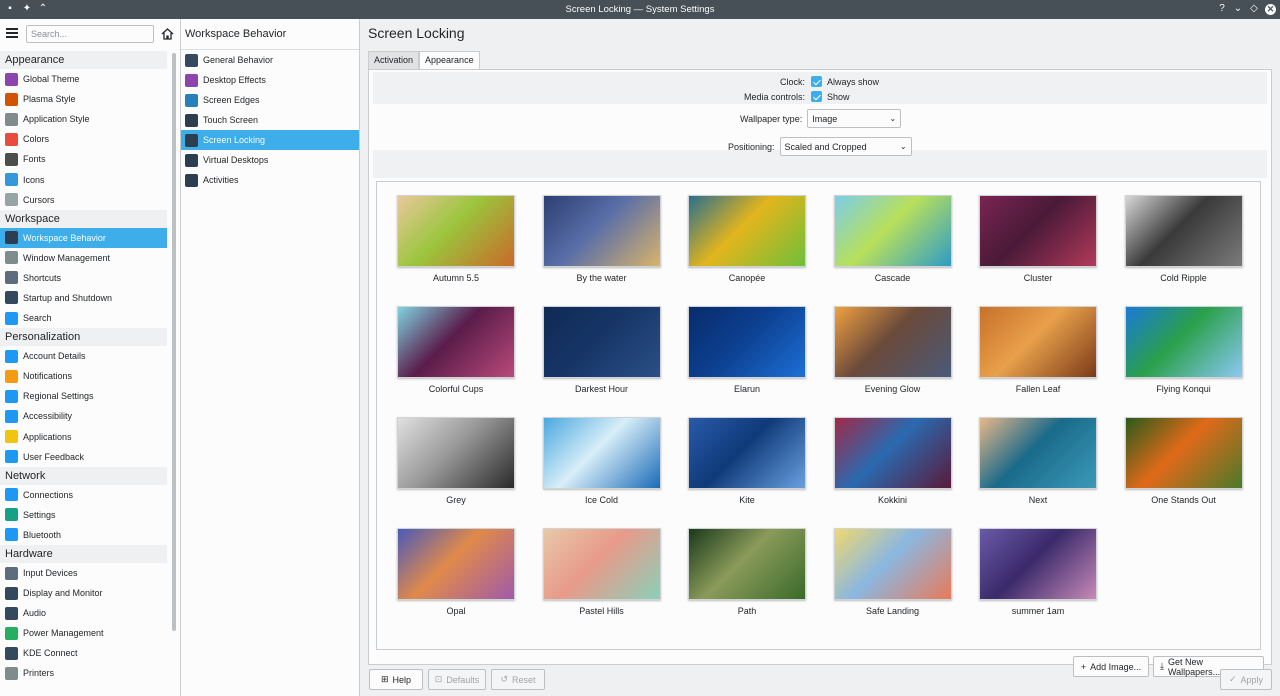 The image size is (1280, 696). What do you see at coordinates (83, 437) in the screenshot?
I see `sidebar-item-applications: Applications` at bounding box center [83, 437].